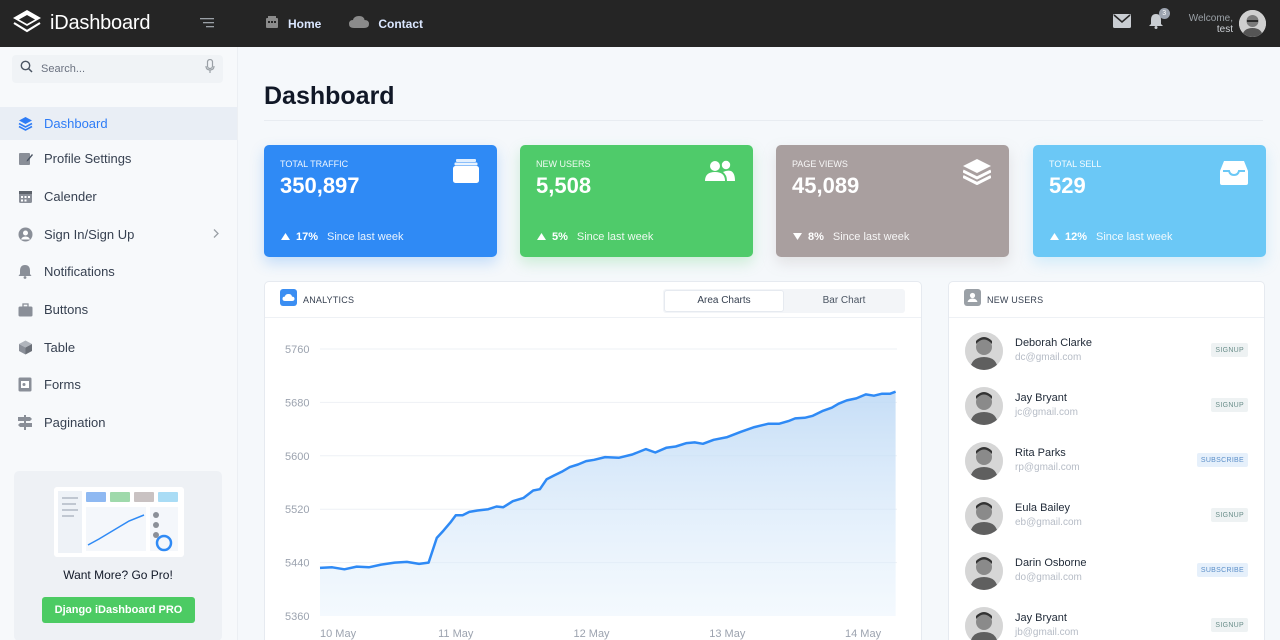 The width and height of the screenshot is (1280, 640). What do you see at coordinates (305, 23) in the screenshot?
I see `nav-home-label: Home` at bounding box center [305, 23].